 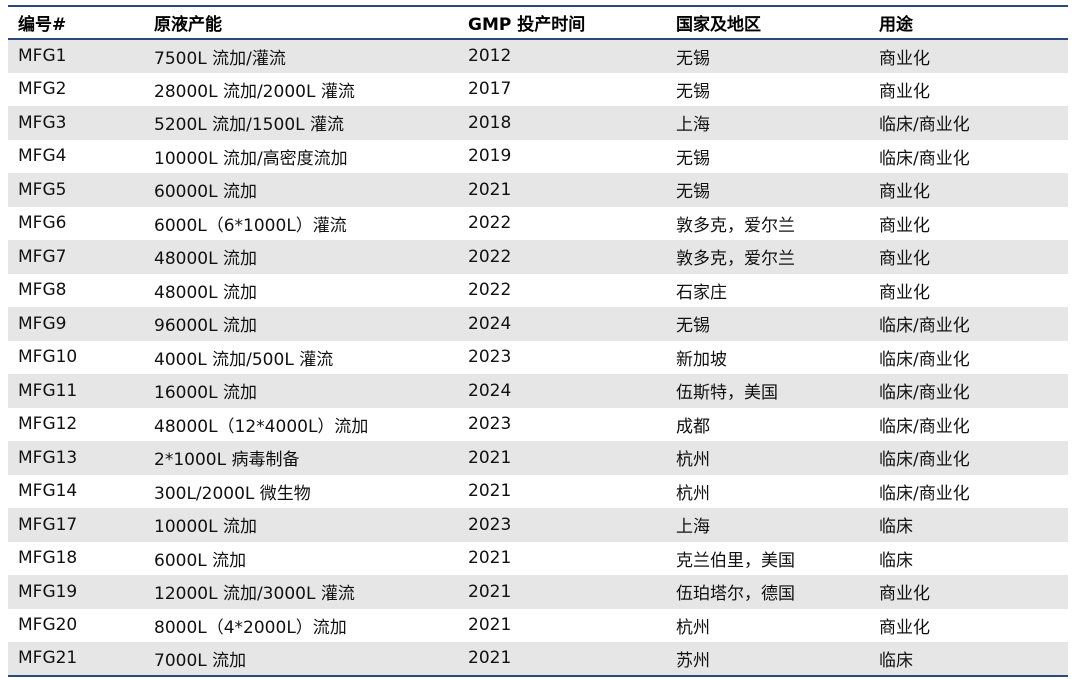 I want to click on table-row: MFG2 28000L 流加/2000L 灌流 2017 无锡 商业化, so click(x=538, y=89).